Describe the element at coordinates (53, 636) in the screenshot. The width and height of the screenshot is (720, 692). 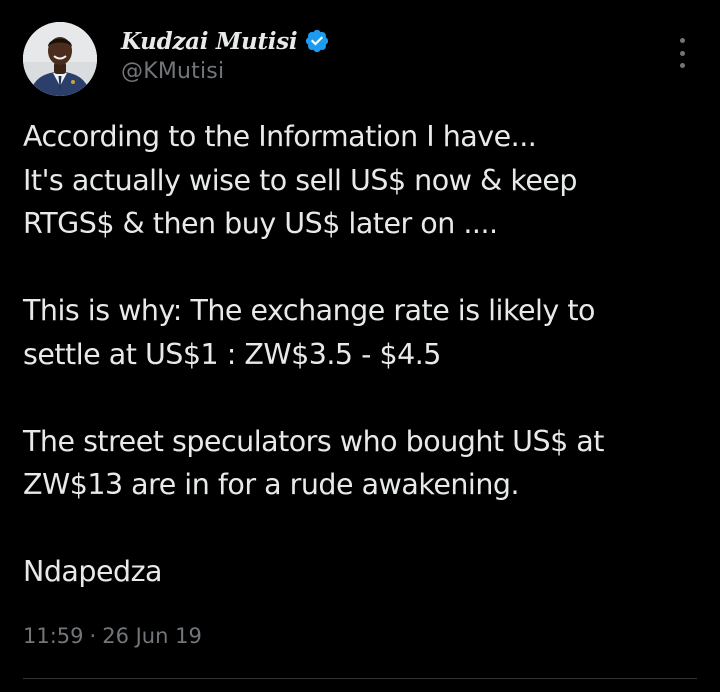
I see `tweet-time: 11:59` at that location.